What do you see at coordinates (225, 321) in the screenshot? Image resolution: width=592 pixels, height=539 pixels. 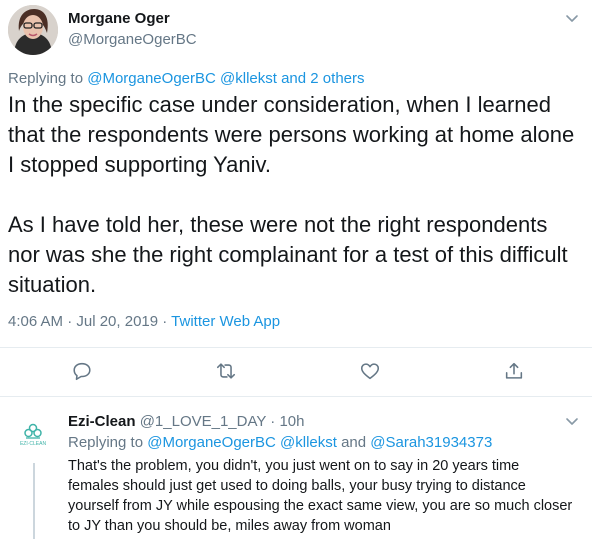 I see `tweet-source: Twitter Web App` at bounding box center [225, 321].